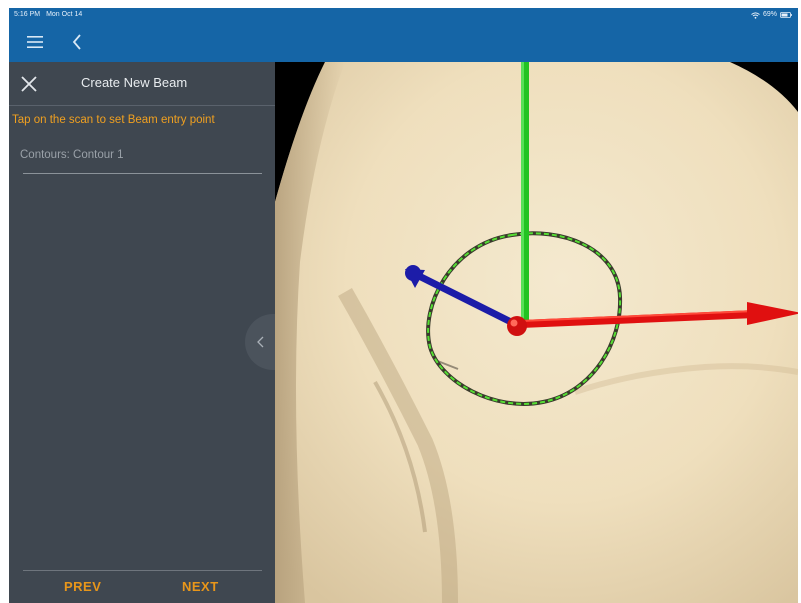 The image size is (801, 603). What do you see at coordinates (200, 586) in the screenshot?
I see `next-button: NEXT` at bounding box center [200, 586].